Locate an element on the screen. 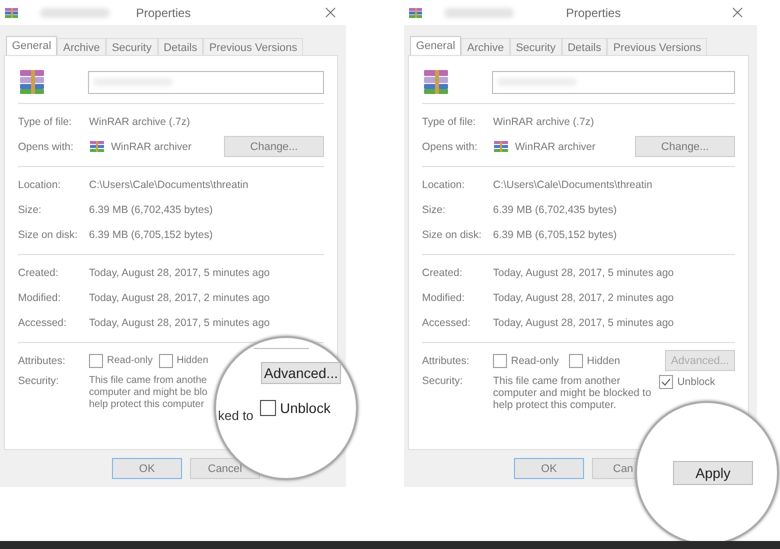  security-text: This file came from anothe is located at coordinates (148, 381).